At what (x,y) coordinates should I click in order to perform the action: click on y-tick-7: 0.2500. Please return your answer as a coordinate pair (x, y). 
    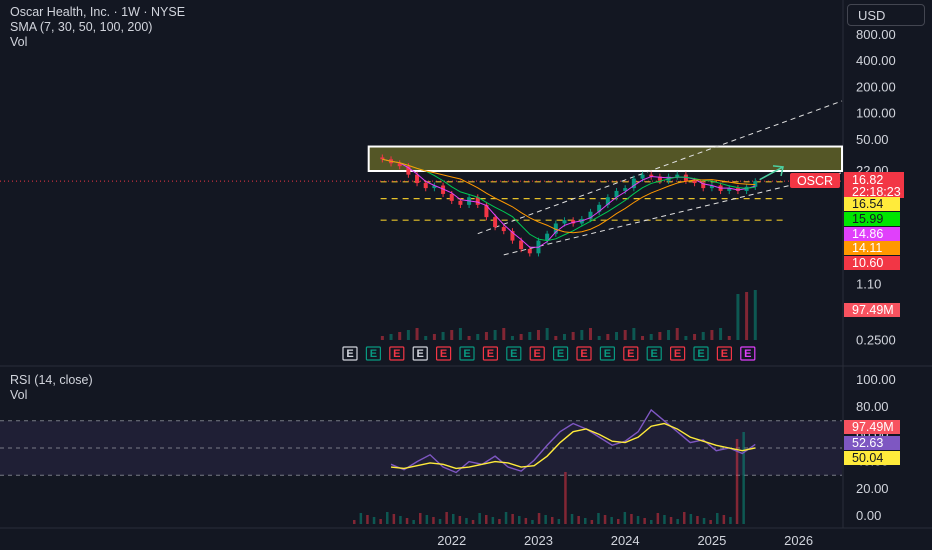
    Looking at the image, I should click on (876, 339).